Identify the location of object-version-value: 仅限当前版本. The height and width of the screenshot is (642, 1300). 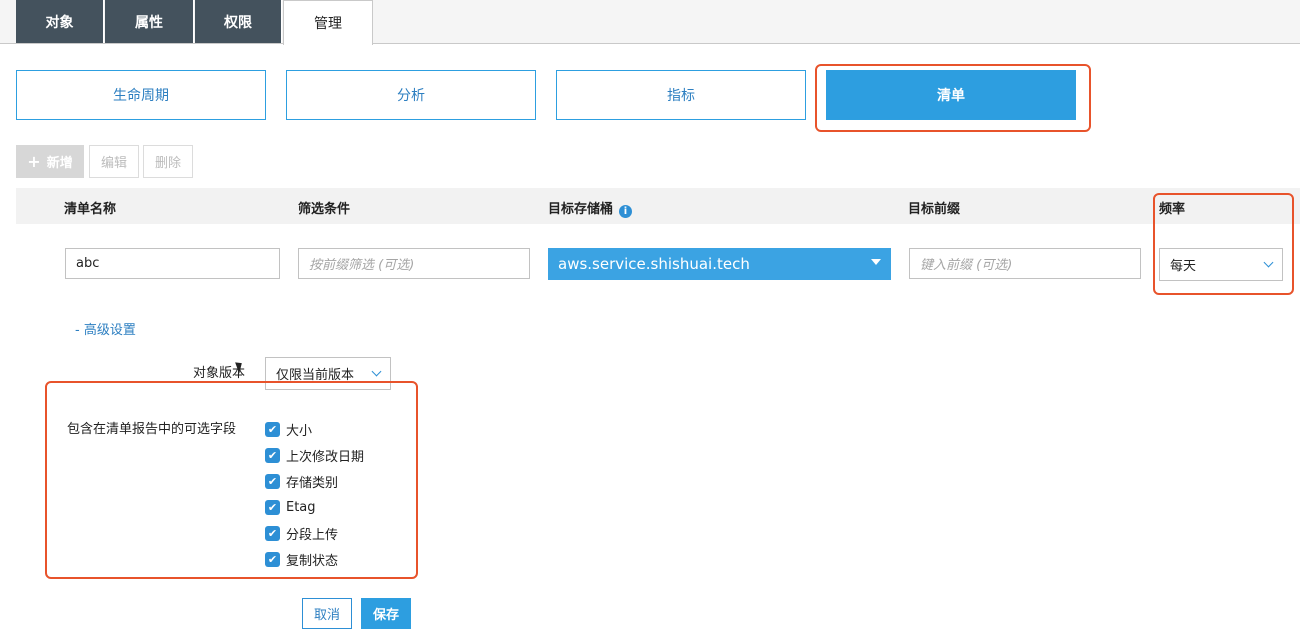
(315, 375).